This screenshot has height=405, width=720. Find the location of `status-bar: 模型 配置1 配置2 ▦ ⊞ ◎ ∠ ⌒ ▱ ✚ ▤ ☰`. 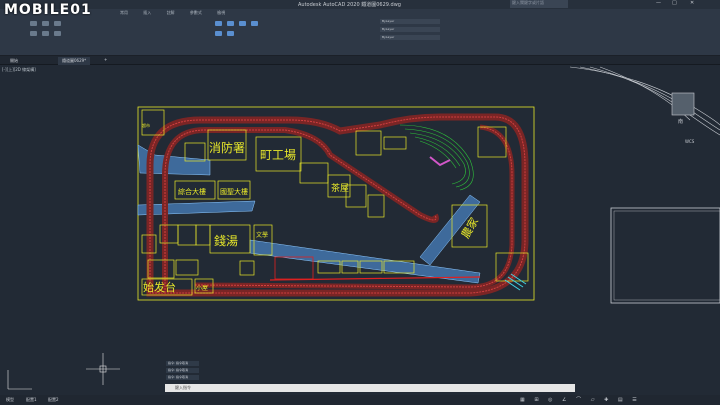

status-bar: 模型 配置1 配置2 ▦ ⊞ ◎ ∠ ⌒ ▱ ✚ ▤ ☰ is located at coordinates (360, 400).